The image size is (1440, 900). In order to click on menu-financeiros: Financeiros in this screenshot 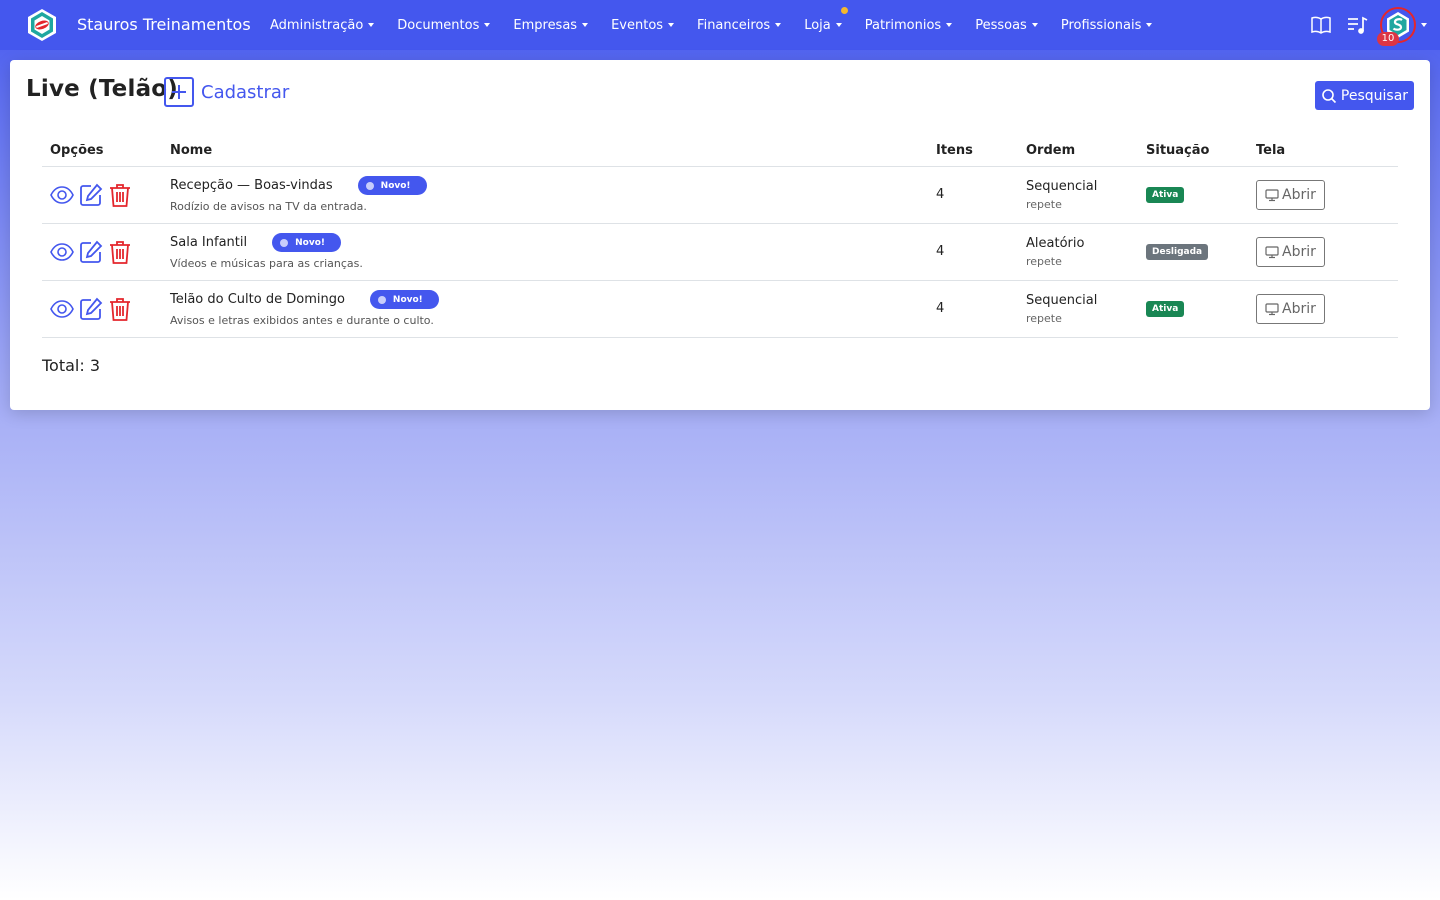, I will do `click(739, 25)`.